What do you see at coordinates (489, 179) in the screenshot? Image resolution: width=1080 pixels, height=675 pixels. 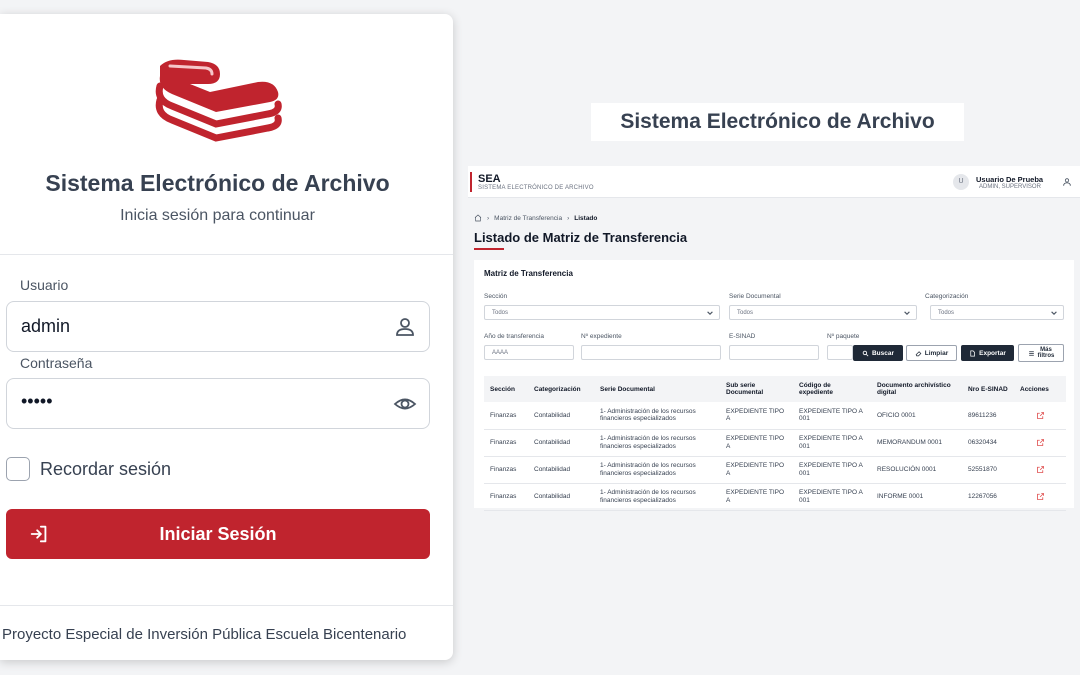 I see `brand-name: SEA` at bounding box center [489, 179].